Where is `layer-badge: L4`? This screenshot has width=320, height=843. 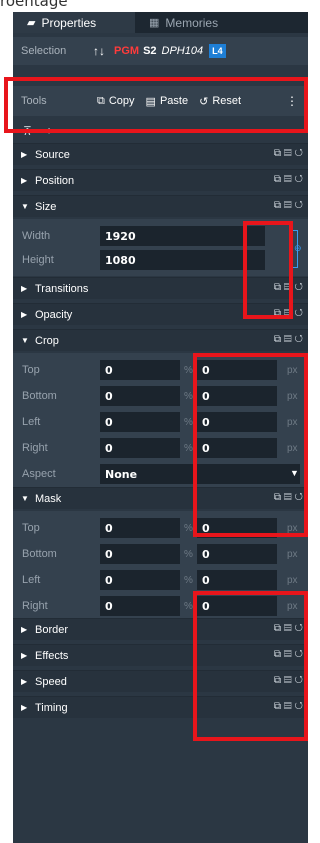 layer-badge: L4 is located at coordinates (217, 51).